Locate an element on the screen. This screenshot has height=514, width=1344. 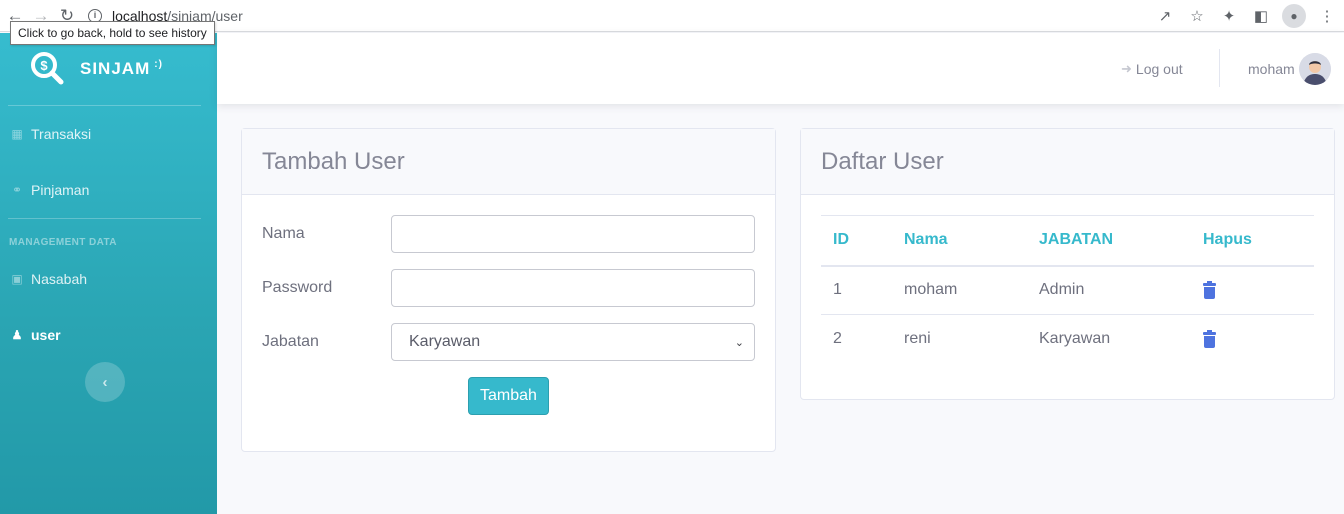
back-tooltip: Click to go back, hold to see history is located at coordinates (112, 33).